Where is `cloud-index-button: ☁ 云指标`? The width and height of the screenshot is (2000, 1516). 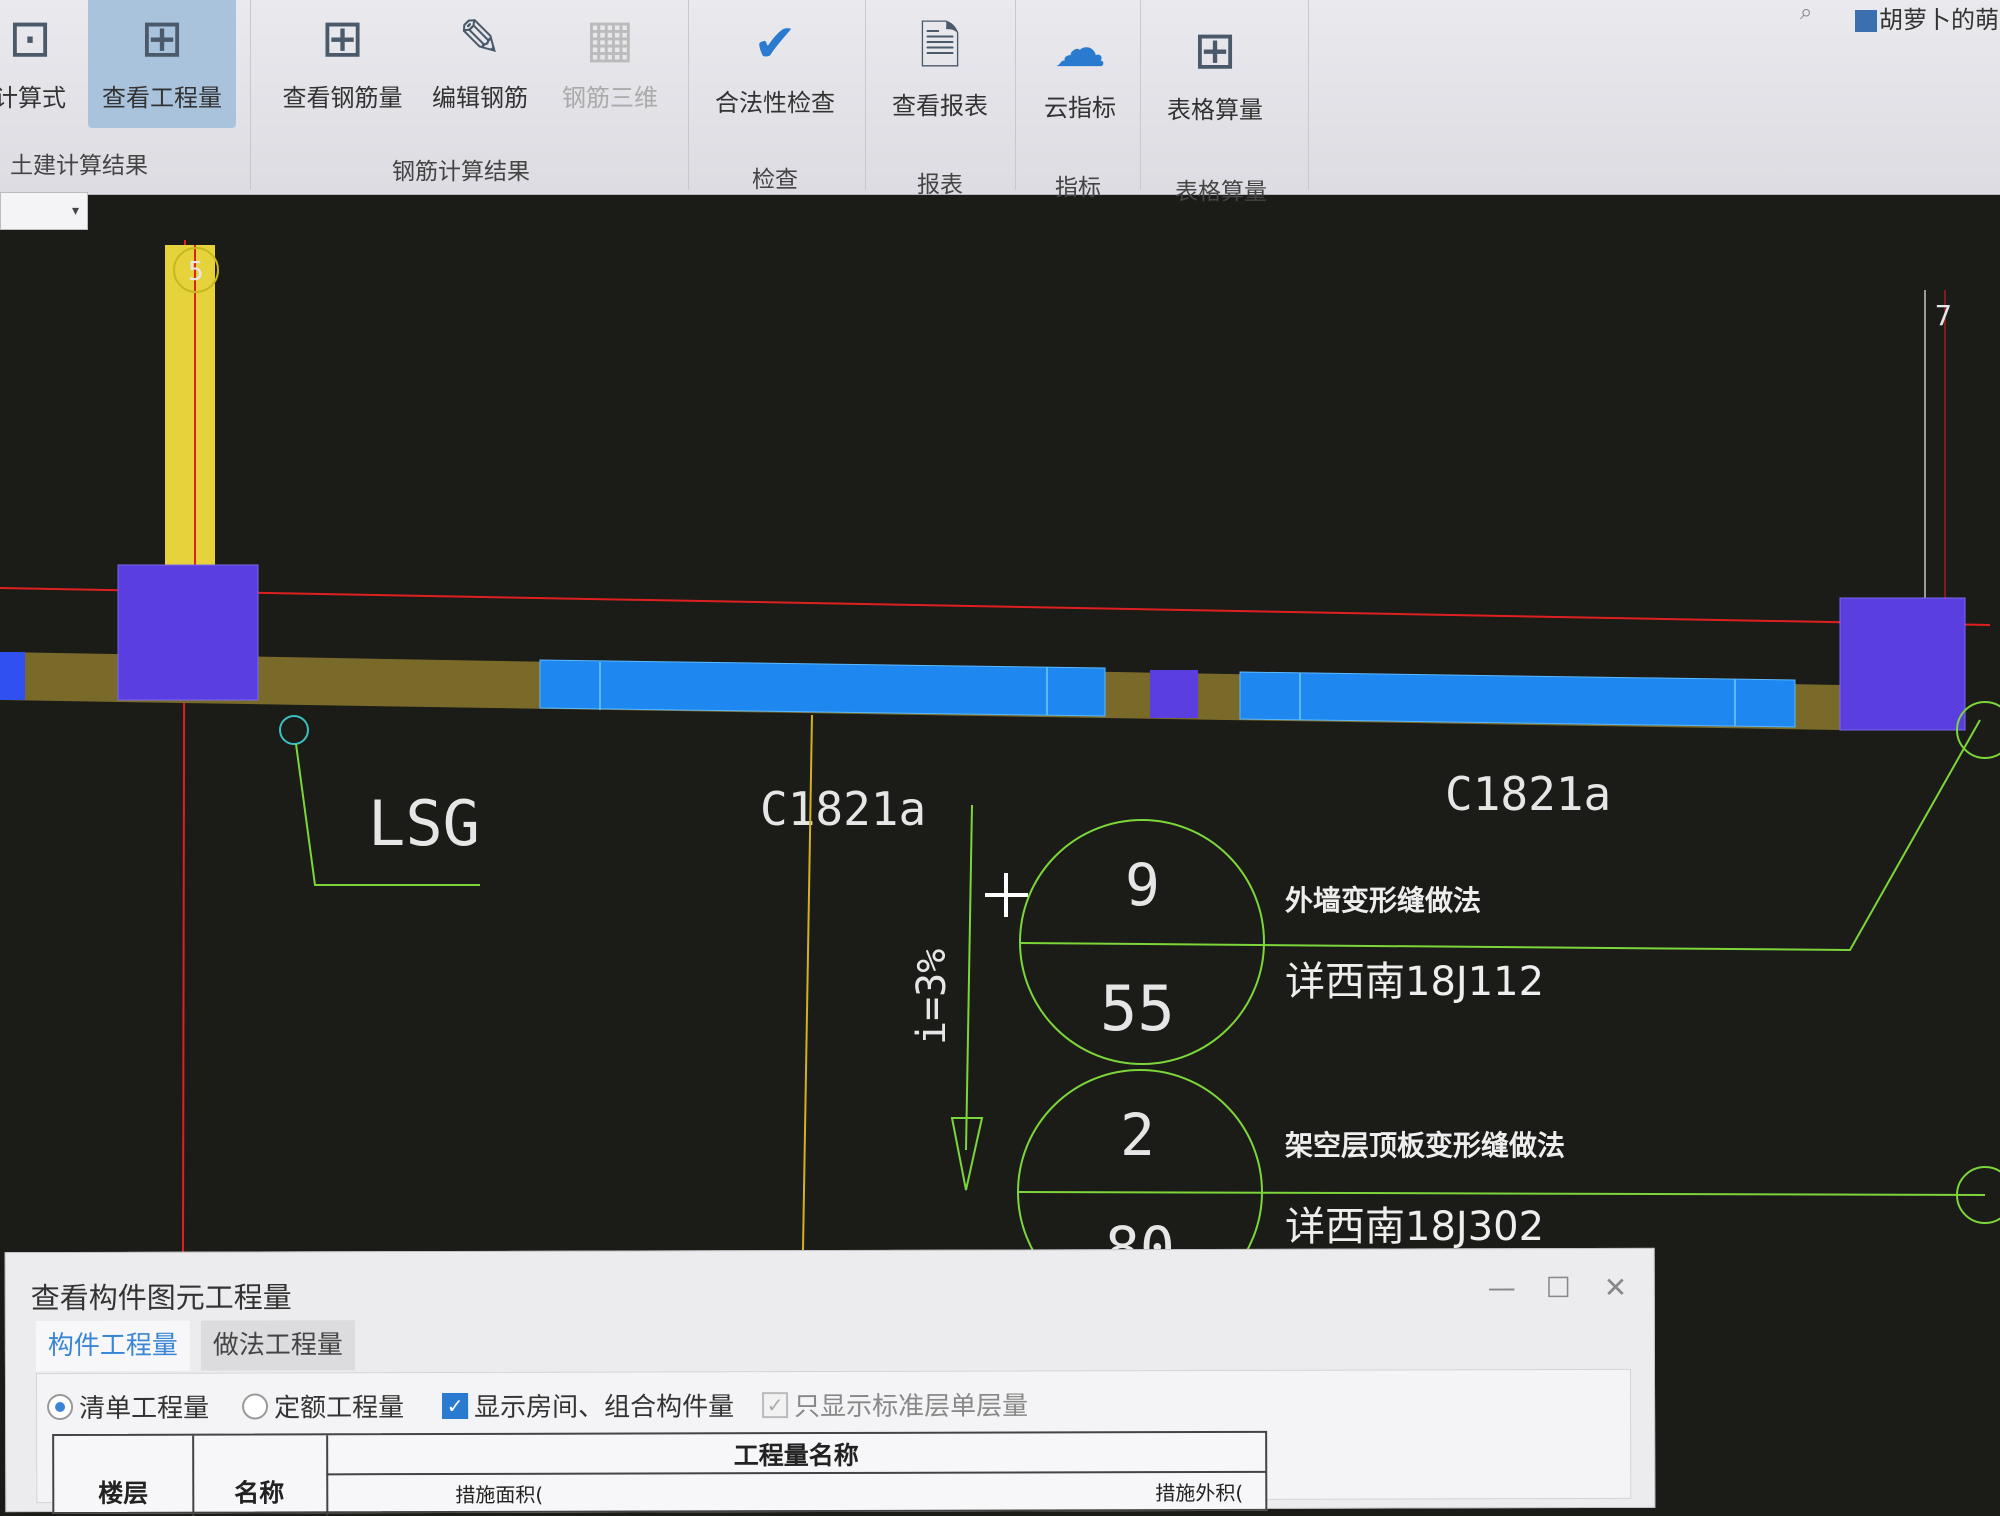
cloud-index-button: ☁ 云指标 is located at coordinates (1080, 74).